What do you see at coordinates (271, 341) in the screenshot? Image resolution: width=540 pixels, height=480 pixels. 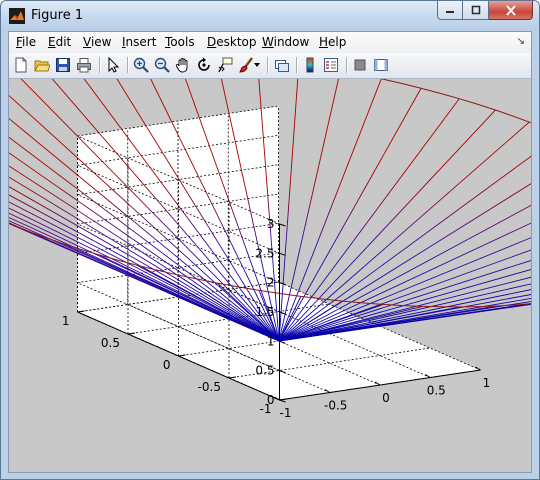 I see `z-tick-label: 1` at bounding box center [271, 341].